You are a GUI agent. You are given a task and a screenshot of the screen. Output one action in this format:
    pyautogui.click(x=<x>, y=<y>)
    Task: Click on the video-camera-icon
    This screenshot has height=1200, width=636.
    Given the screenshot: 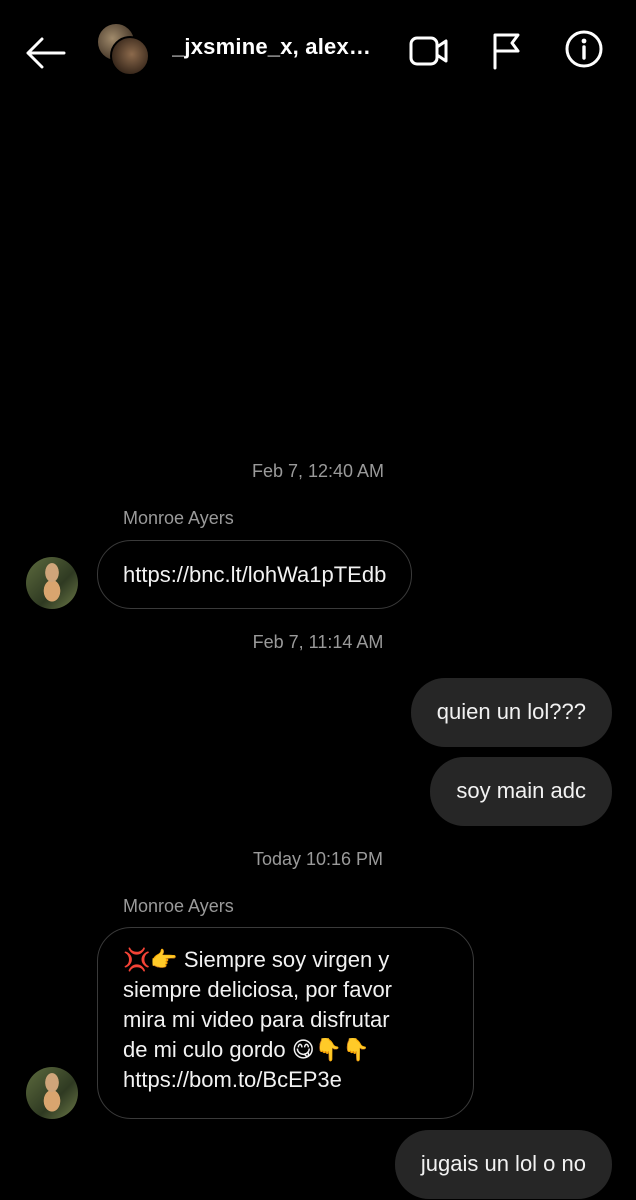 What is the action you would take?
    pyautogui.click(x=428, y=51)
    